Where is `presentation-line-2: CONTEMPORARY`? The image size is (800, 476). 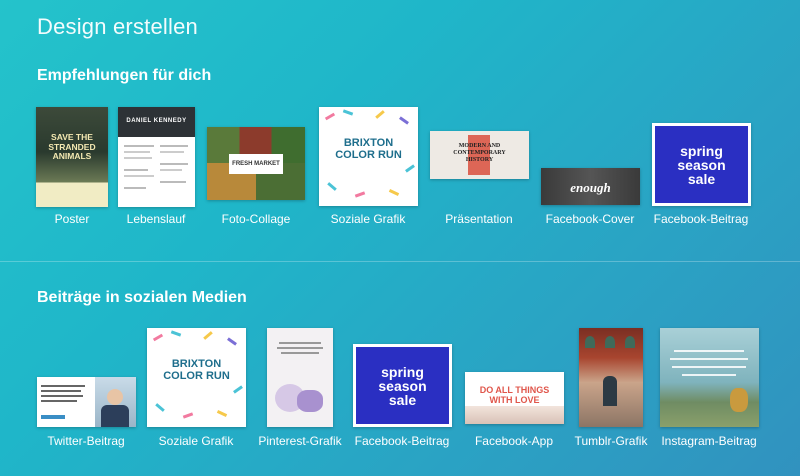
presentation-line-2: CONTEMPORARY is located at coordinates (479, 153).